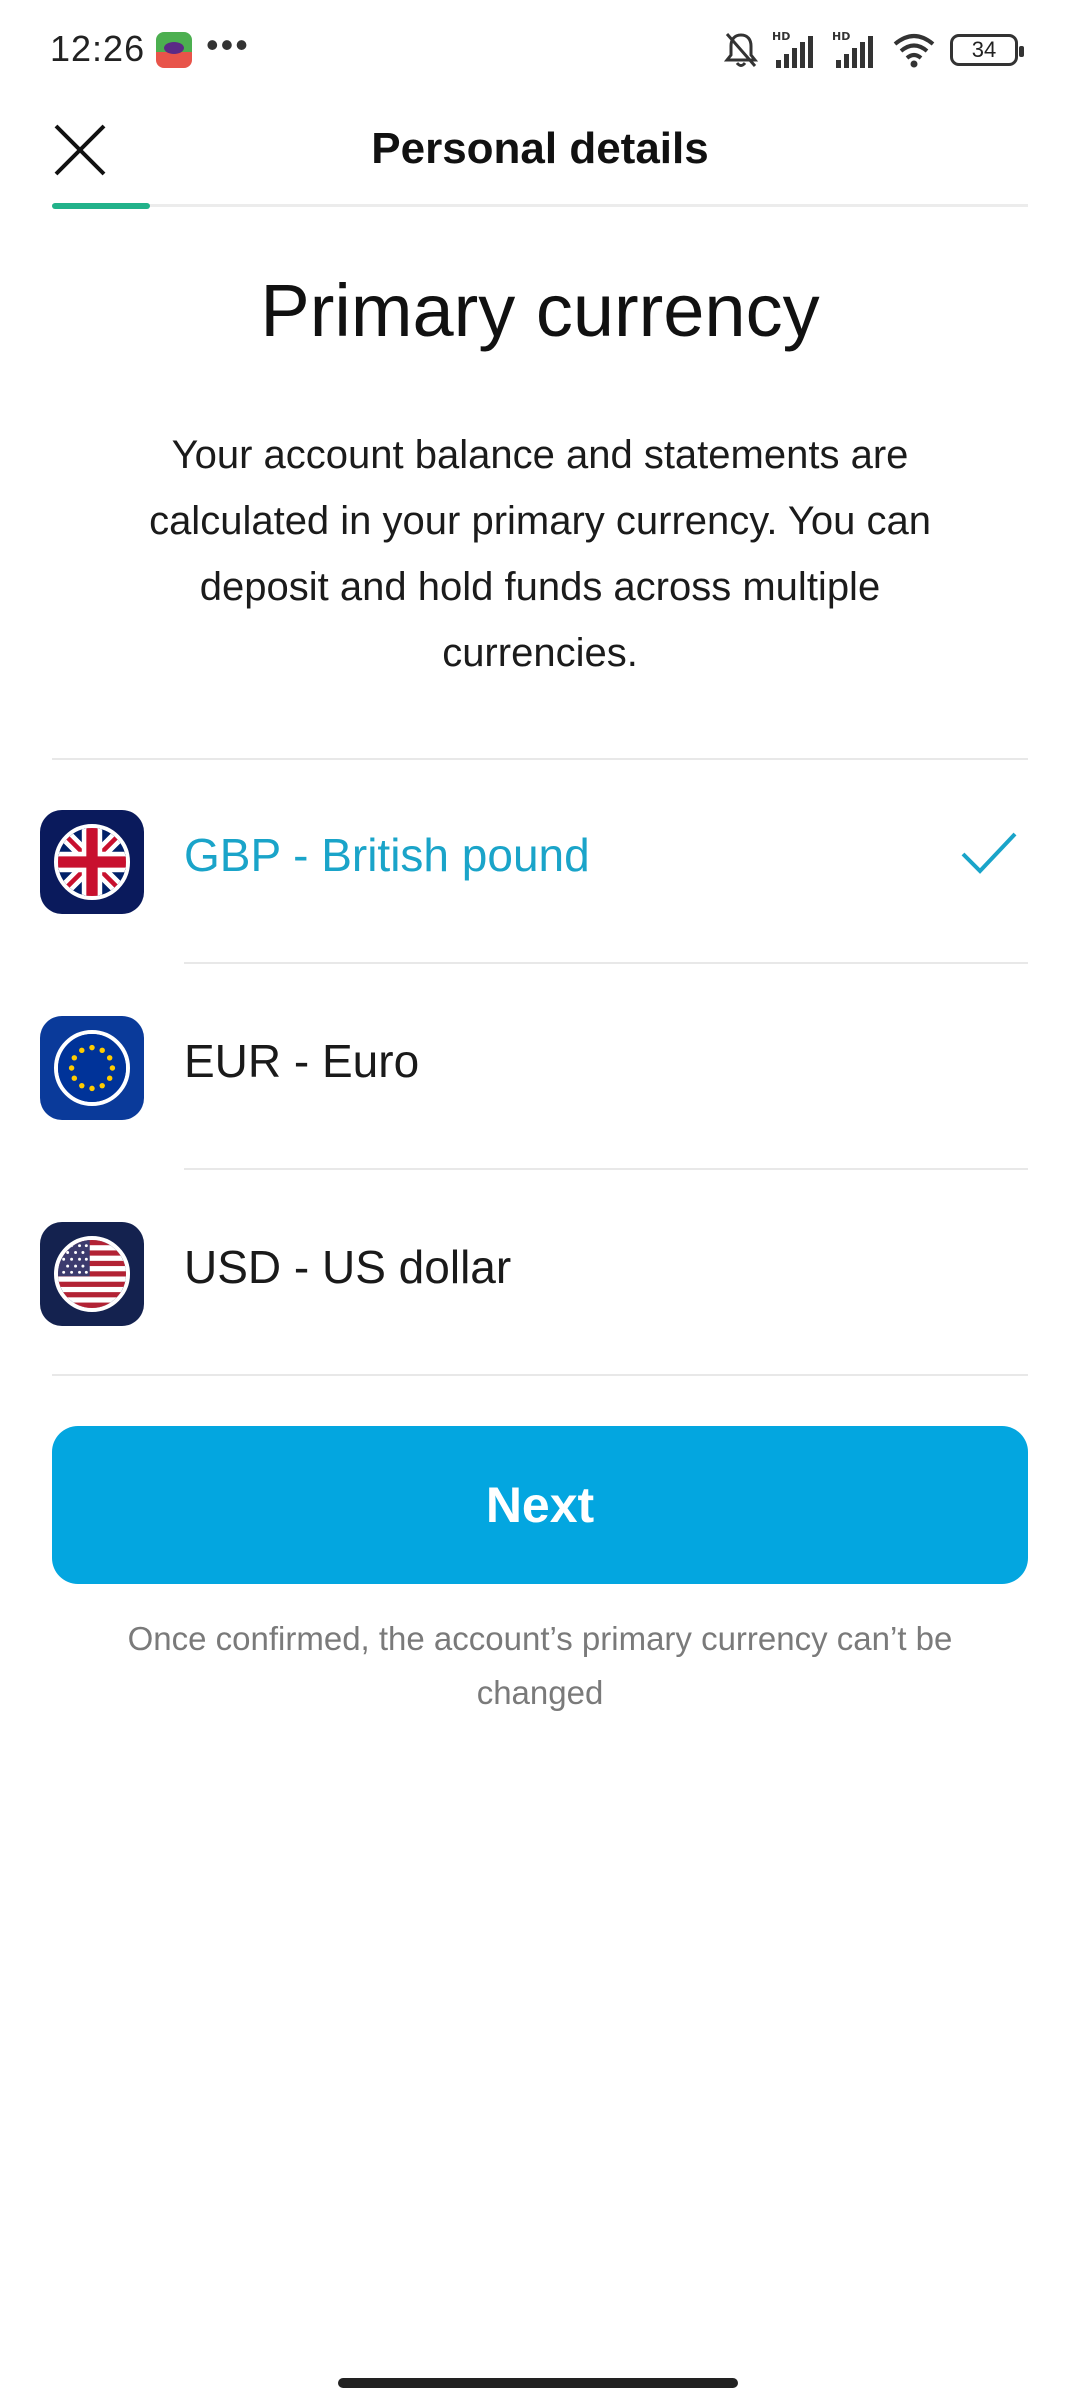  I want to click on uk-flag-icon, so click(92, 862).